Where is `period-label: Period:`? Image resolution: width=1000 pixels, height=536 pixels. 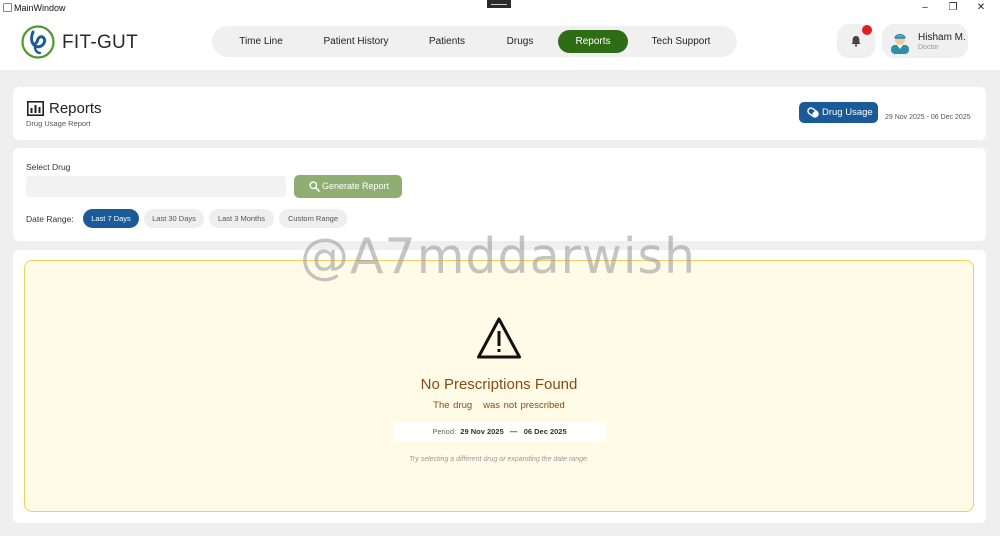 period-label: Period: is located at coordinates (444, 431).